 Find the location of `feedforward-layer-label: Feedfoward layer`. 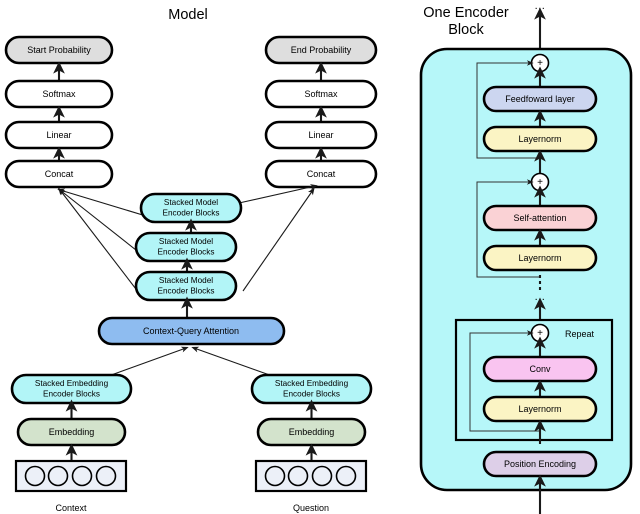

feedforward-layer-label: Feedfoward layer is located at coordinates (540, 99).